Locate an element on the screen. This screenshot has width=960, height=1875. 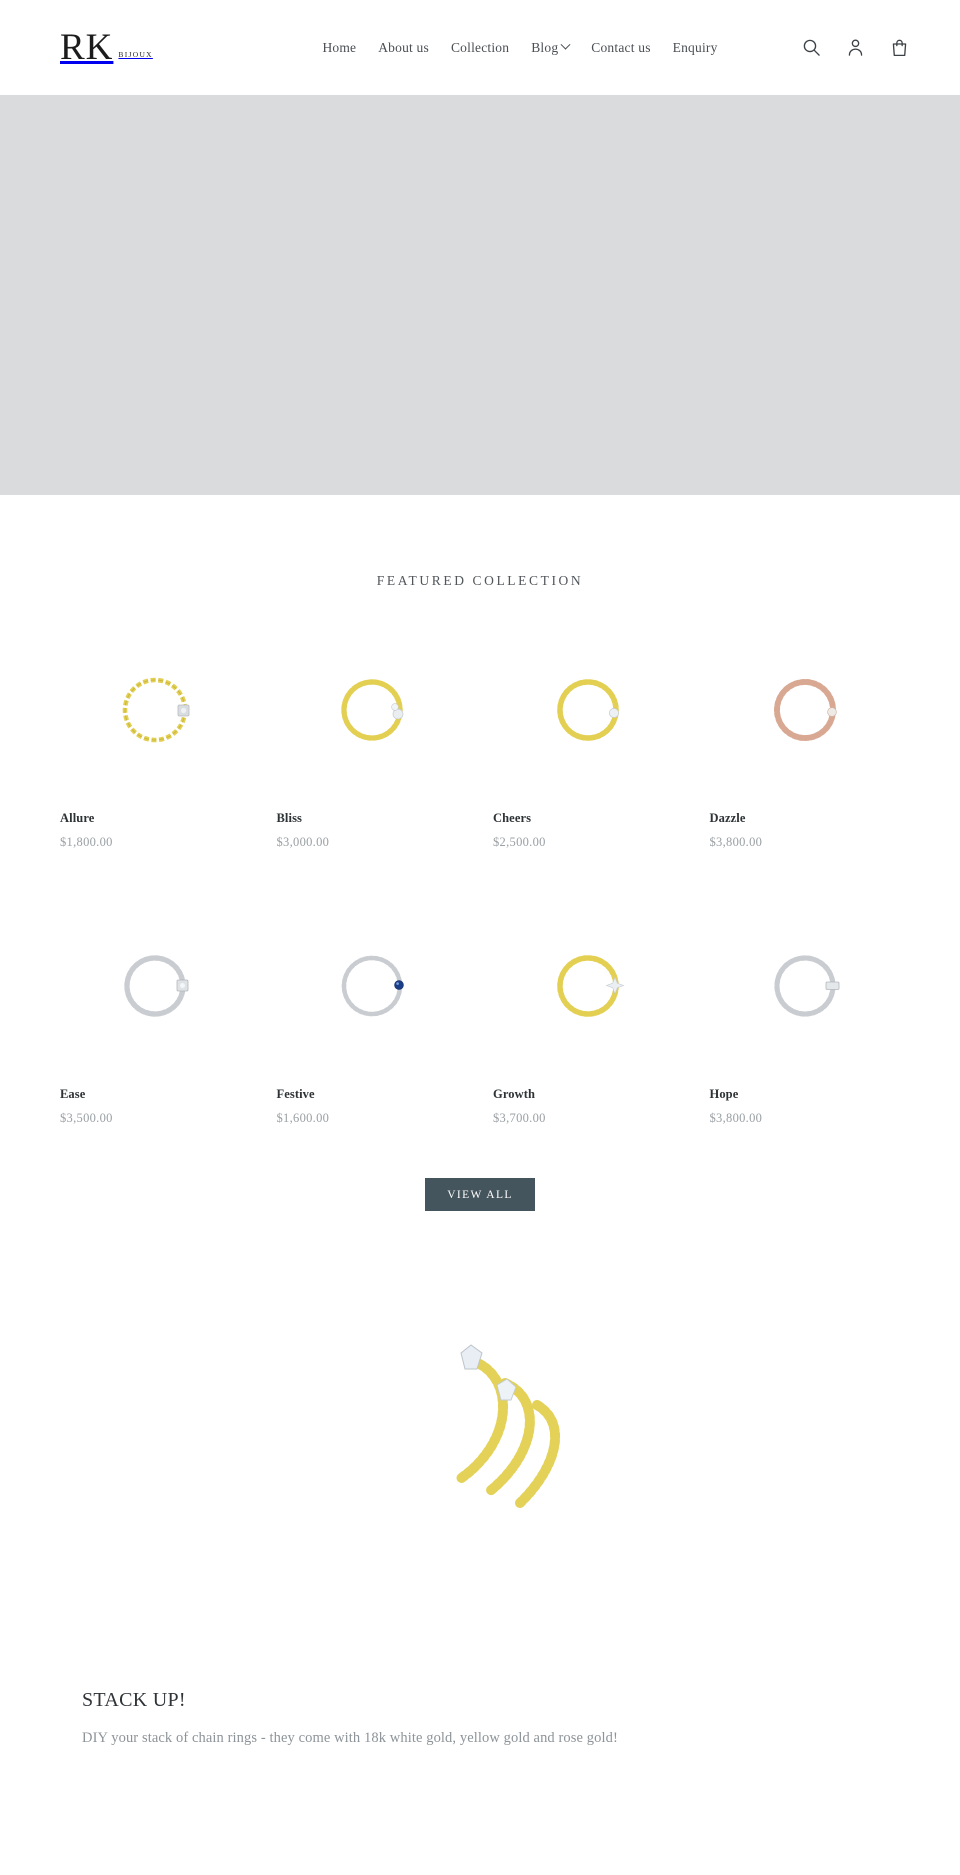
product-card-growth: Growth $3,700.00 is located at coordinates (588, 1016).